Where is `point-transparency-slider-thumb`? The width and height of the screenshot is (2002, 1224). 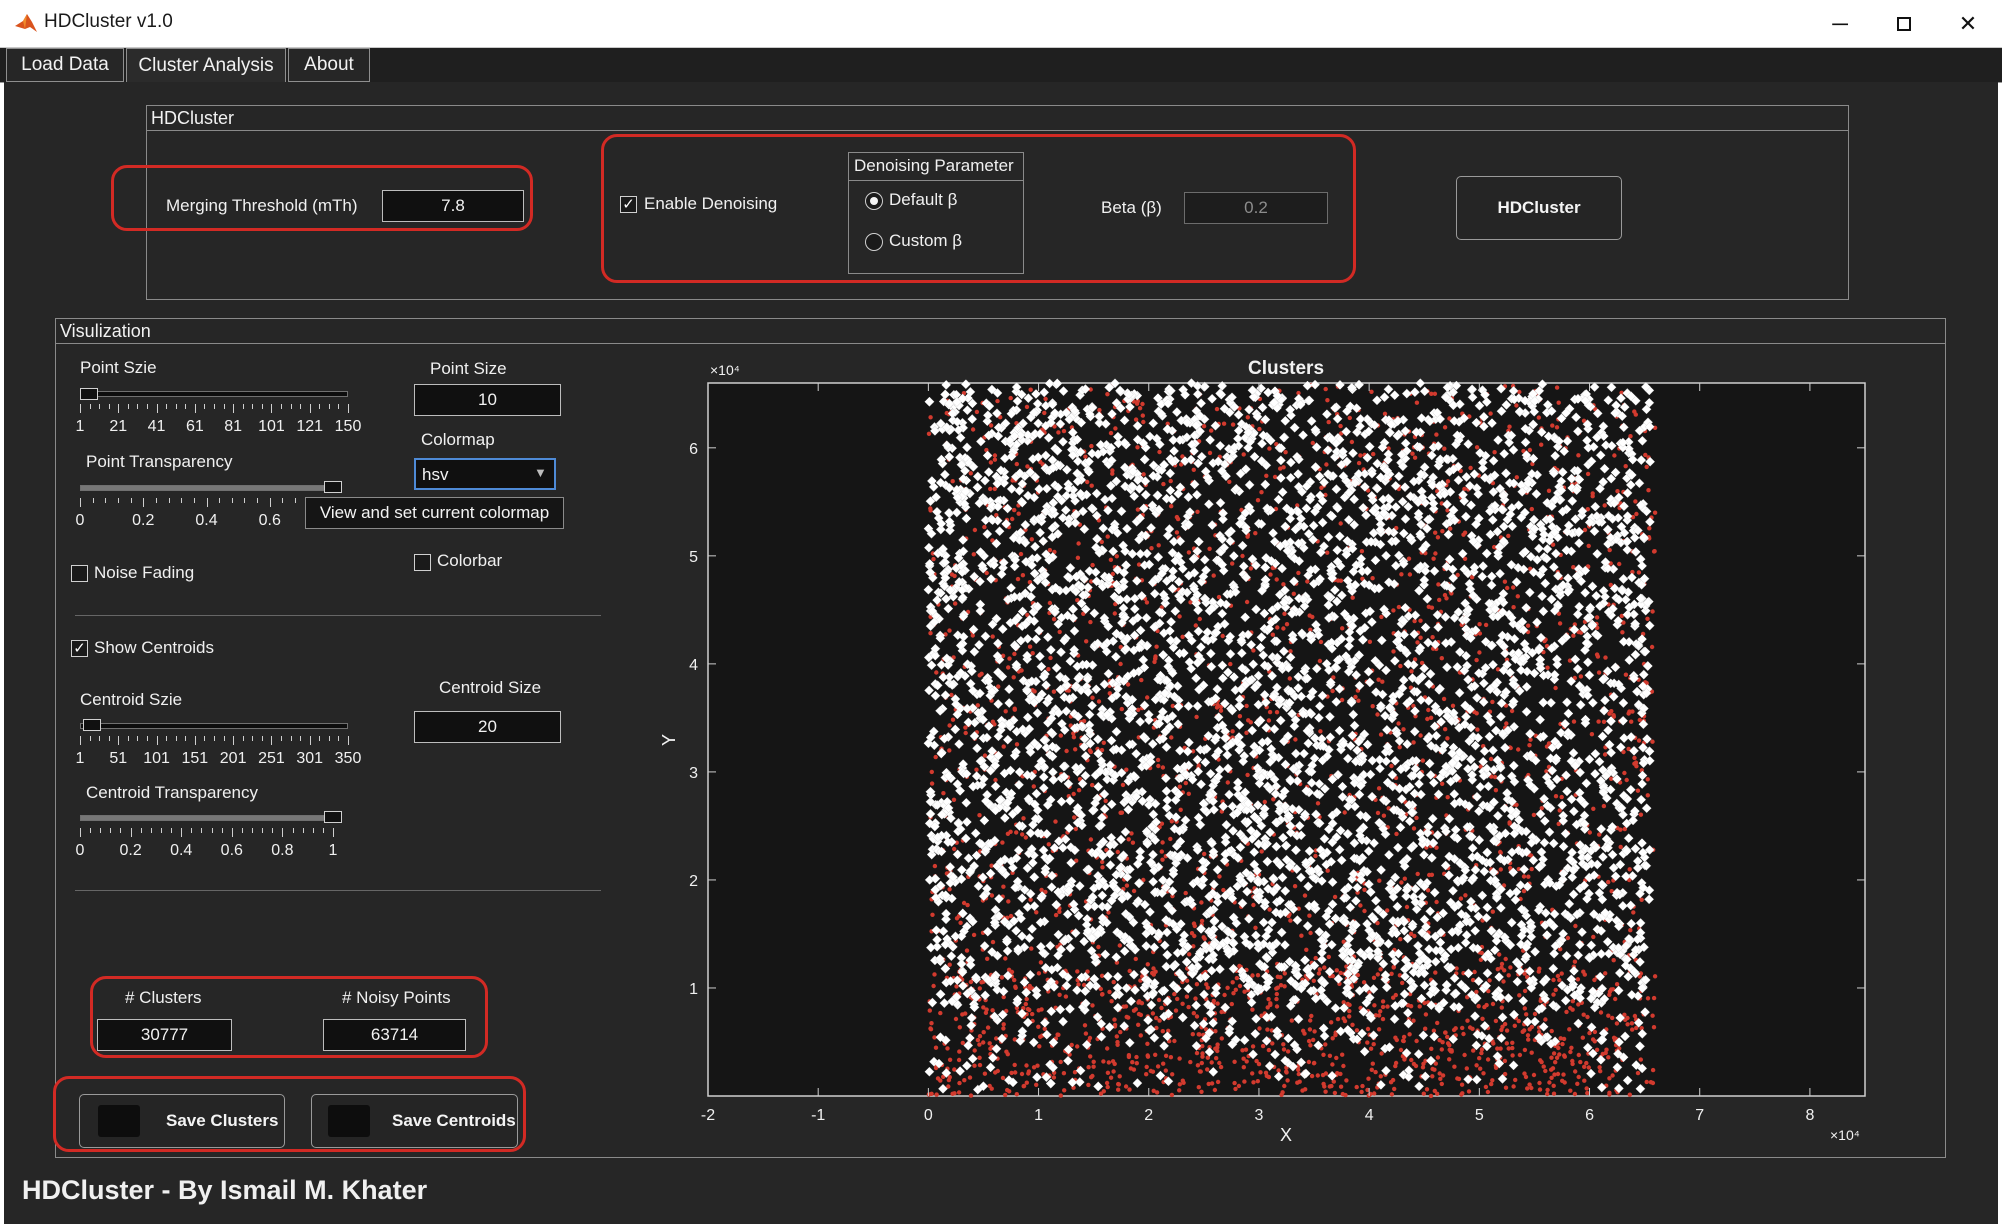
point-transparency-slider-thumb is located at coordinates (333, 487).